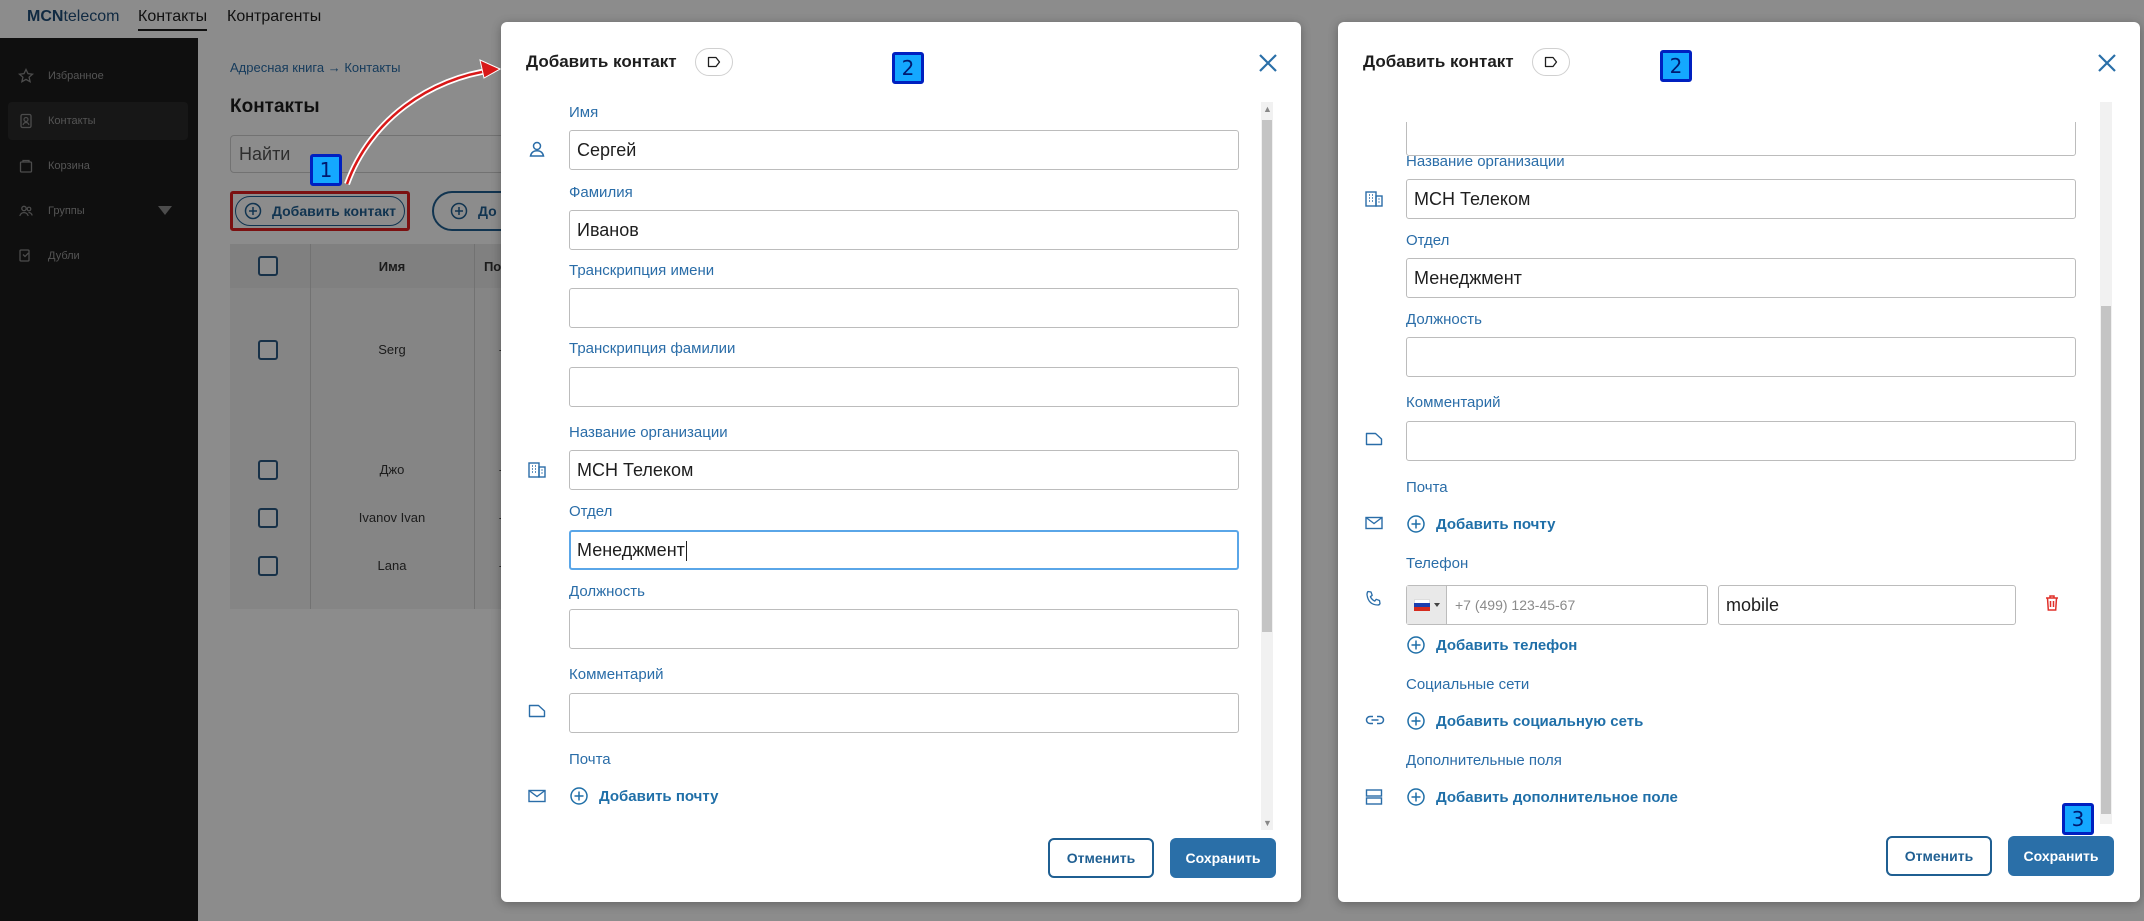 Image resolution: width=2144 pixels, height=921 pixels. I want to click on last-name-input: Иванов, so click(904, 230).